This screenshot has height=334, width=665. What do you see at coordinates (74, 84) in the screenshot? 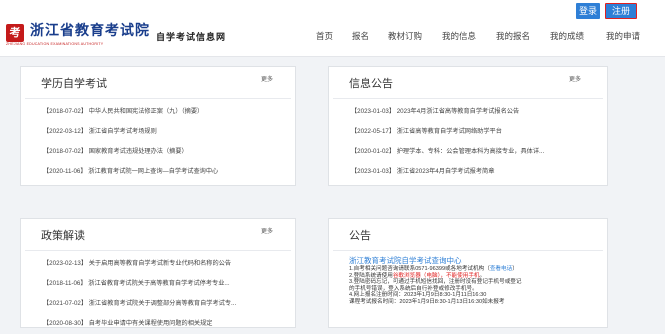
I see `panel-title: 学历自学考试` at bounding box center [74, 84].